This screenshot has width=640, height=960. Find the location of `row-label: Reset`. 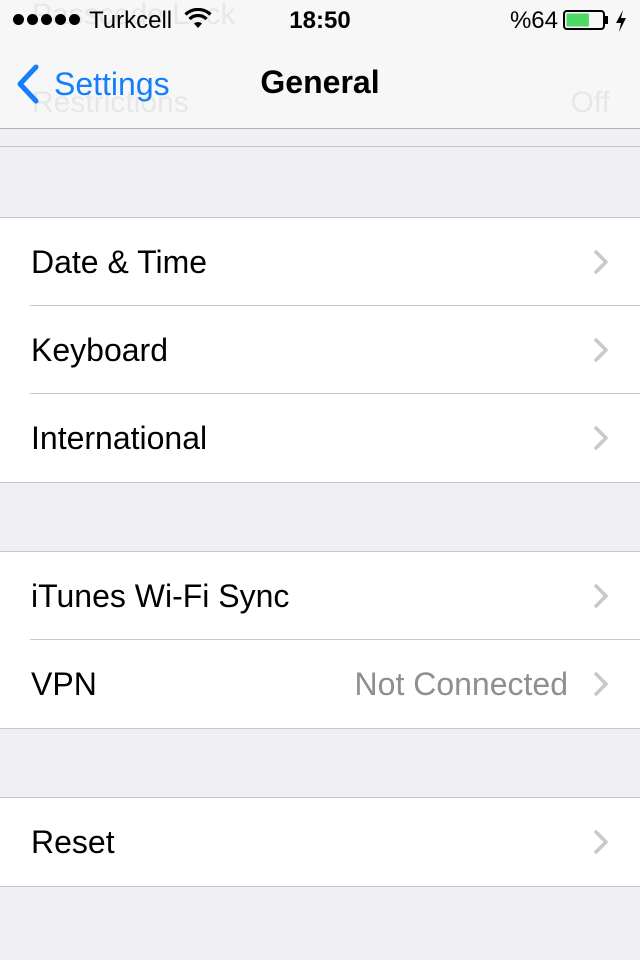

row-label: Reset is located at coordinates (73, 842).